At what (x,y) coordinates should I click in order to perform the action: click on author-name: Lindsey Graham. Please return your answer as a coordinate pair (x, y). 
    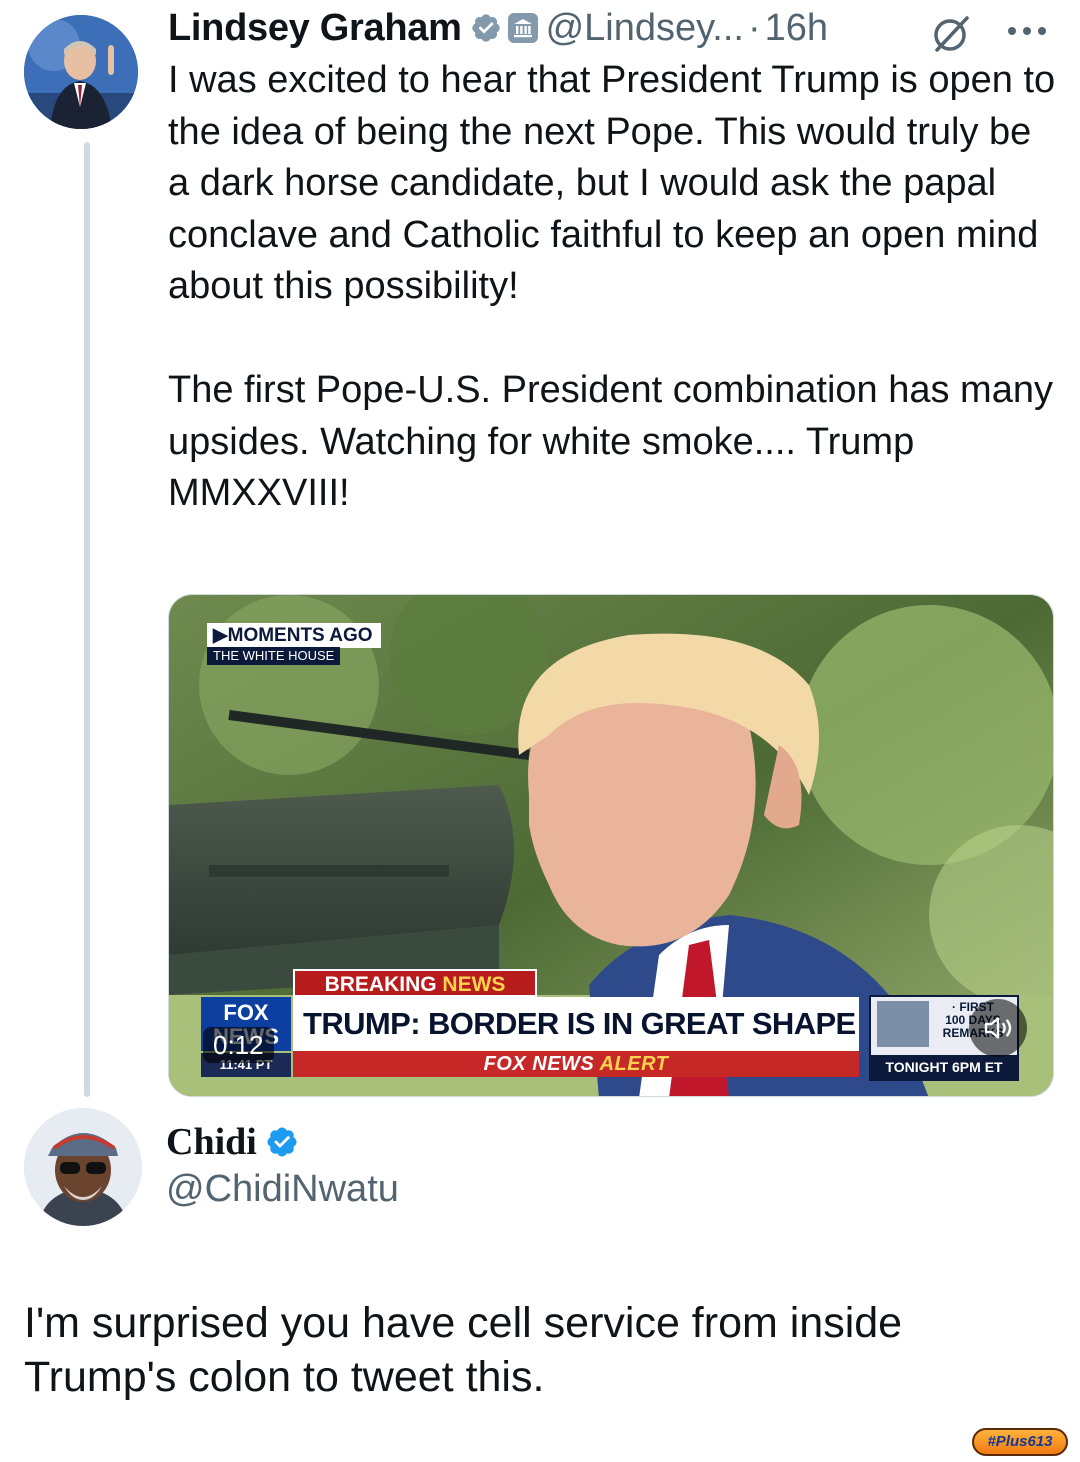
    Looking at the image, I should click on (315, 28).